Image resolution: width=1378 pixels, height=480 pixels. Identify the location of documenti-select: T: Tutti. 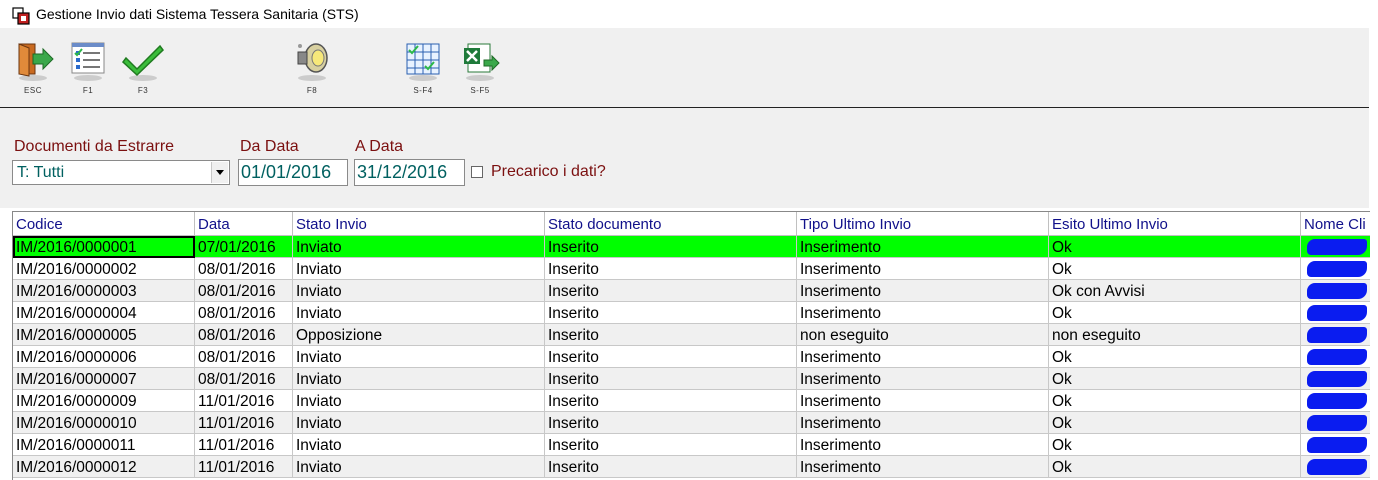
(121, 172).